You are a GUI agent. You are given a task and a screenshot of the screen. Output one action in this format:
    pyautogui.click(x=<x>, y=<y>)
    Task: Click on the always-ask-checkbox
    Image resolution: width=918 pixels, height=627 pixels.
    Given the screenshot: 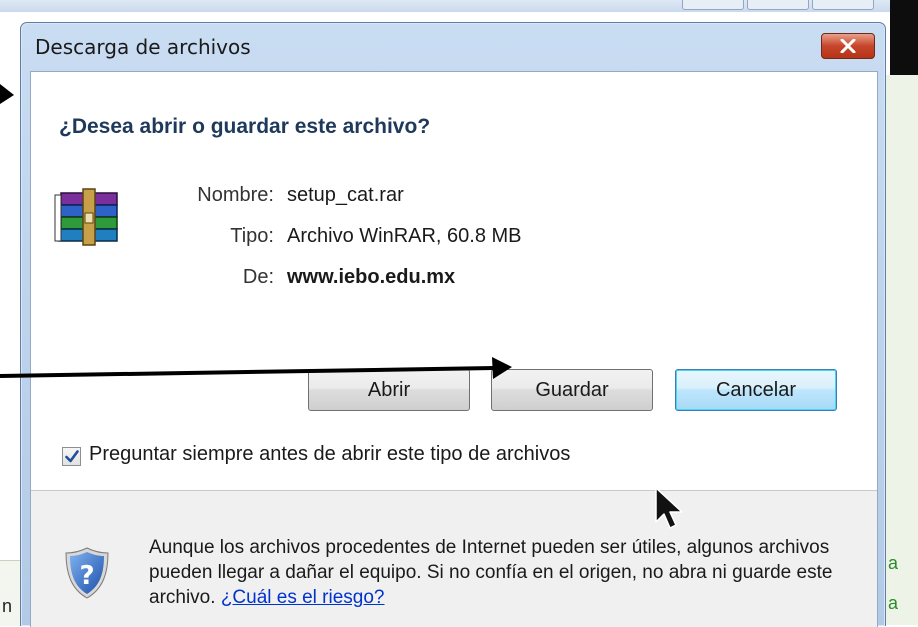 What is the action you would take?
    pyautogui.click(x=71, y=456)
    